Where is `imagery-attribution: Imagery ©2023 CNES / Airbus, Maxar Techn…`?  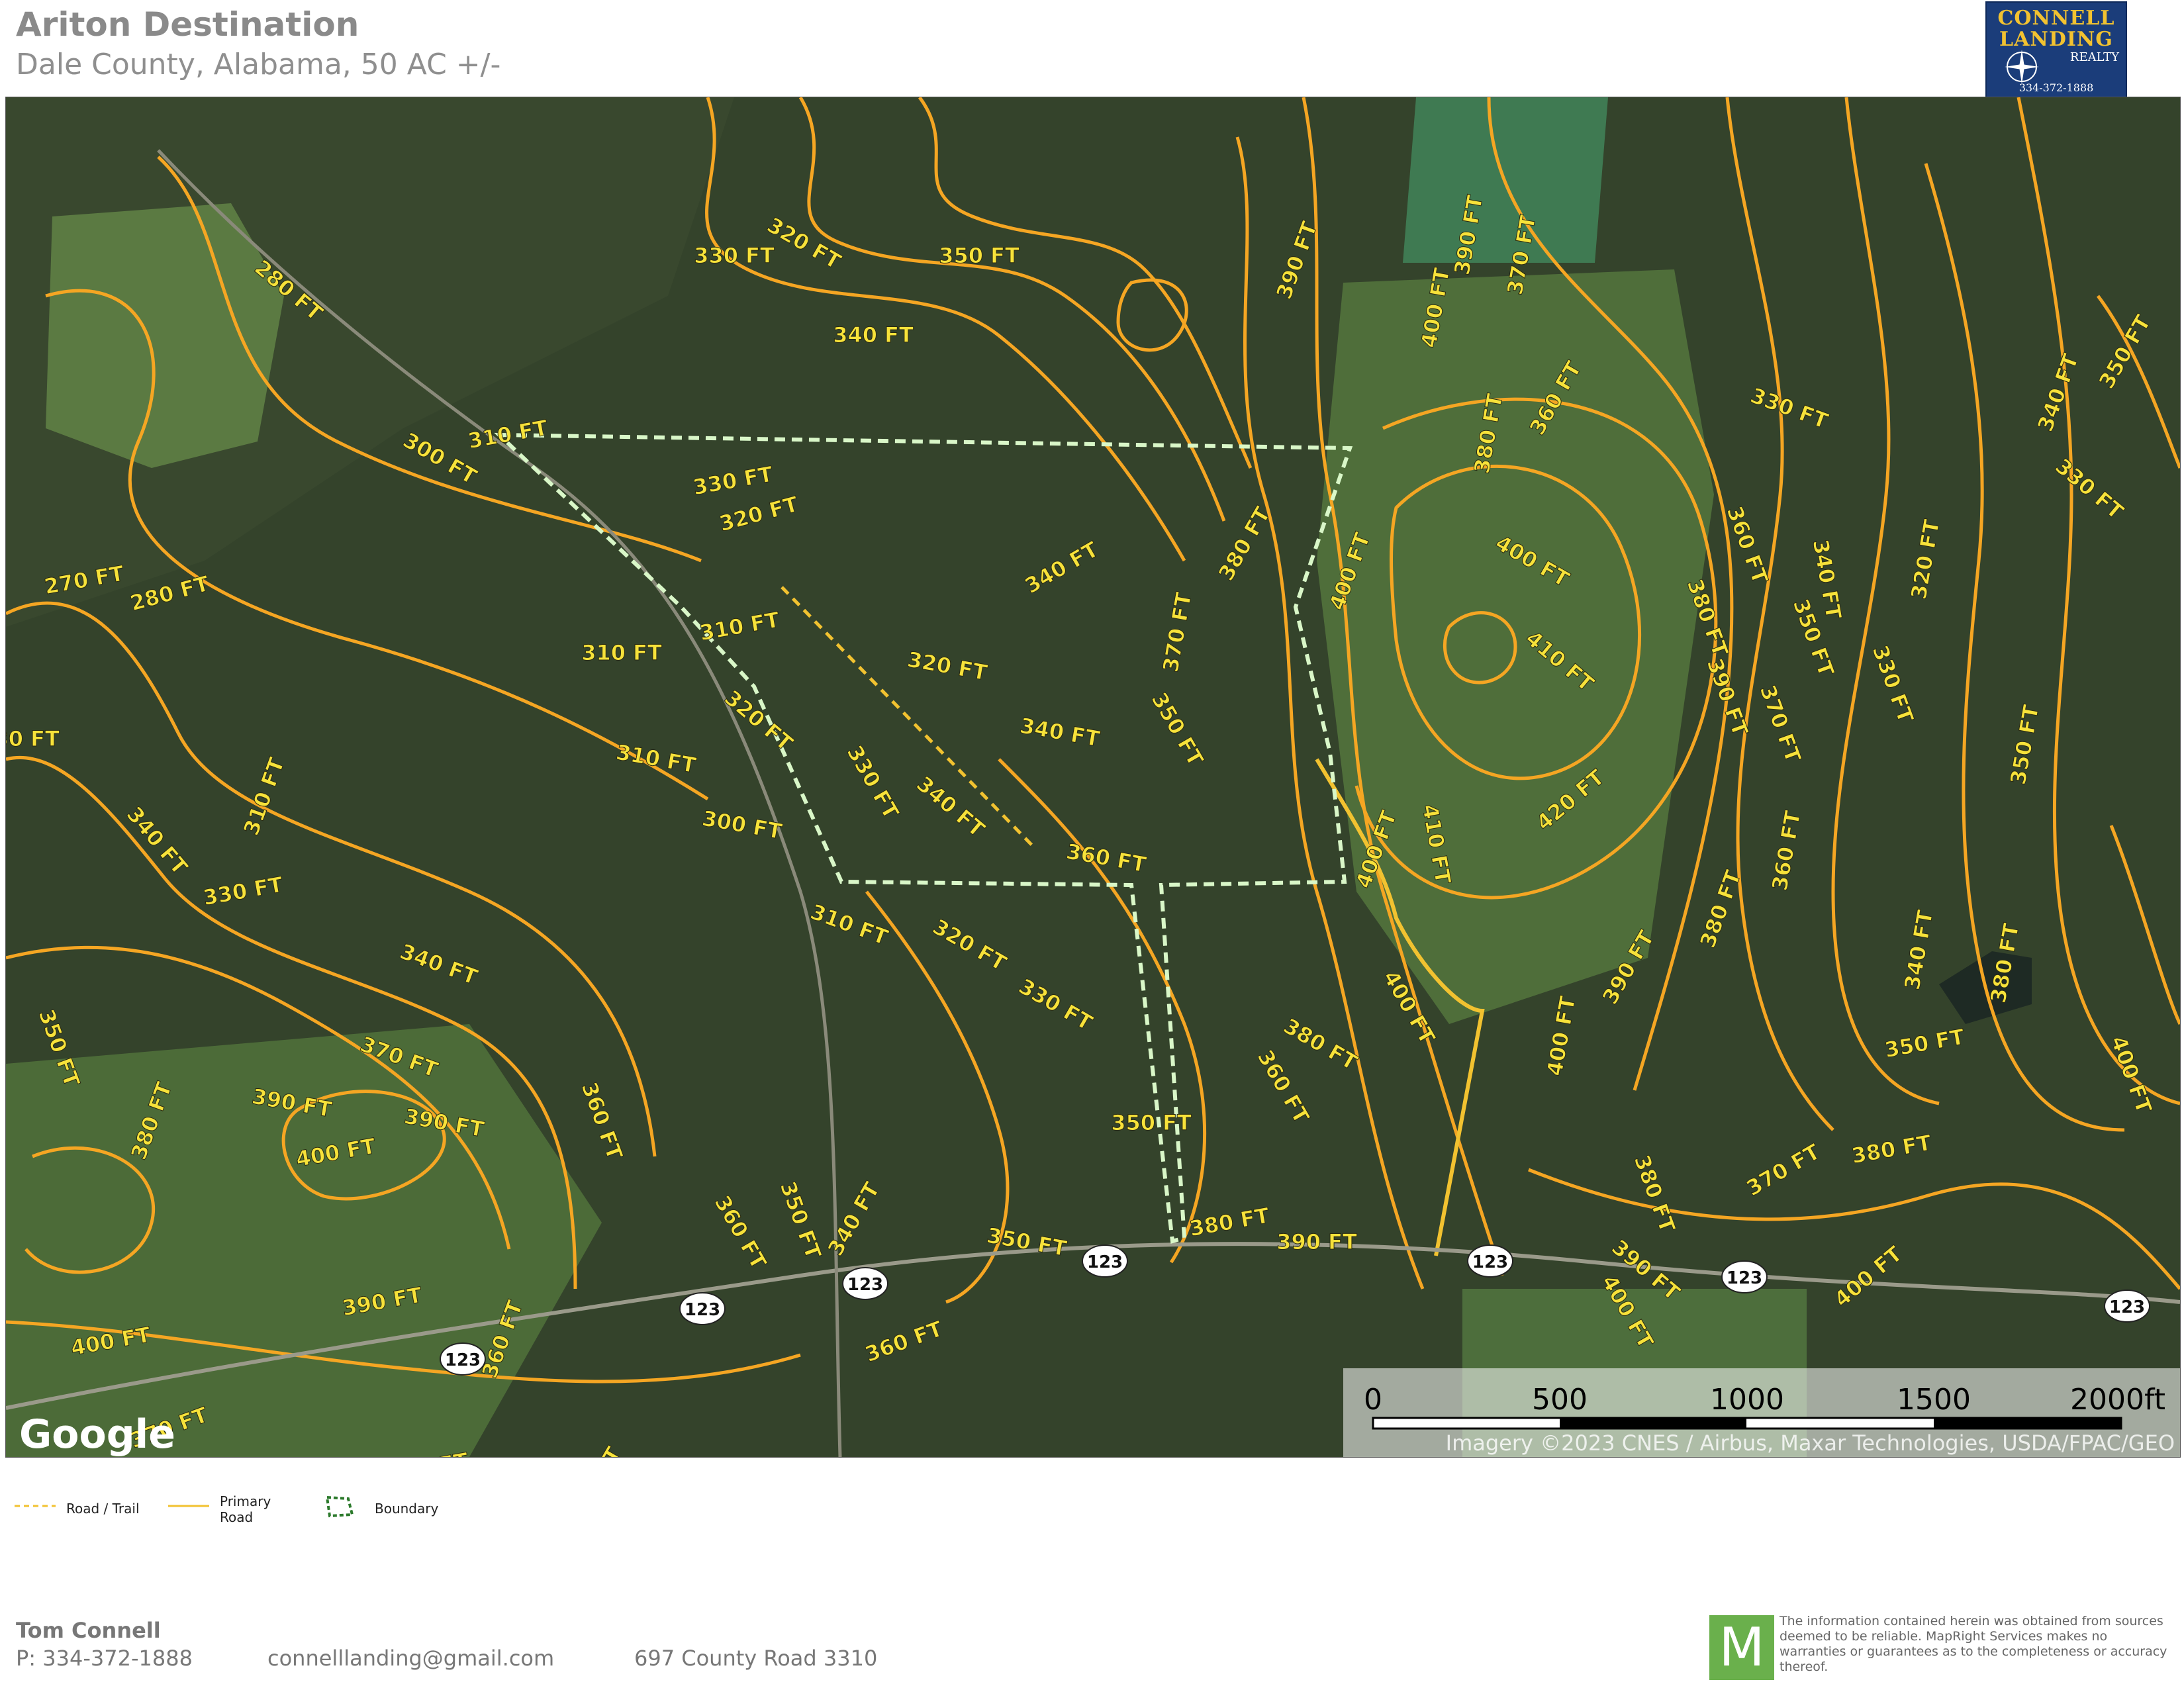 imagery-attribution: Imagery ©2023 CNES / Airbus, Maxar Techn… is located at coordinates (1810, 1443).